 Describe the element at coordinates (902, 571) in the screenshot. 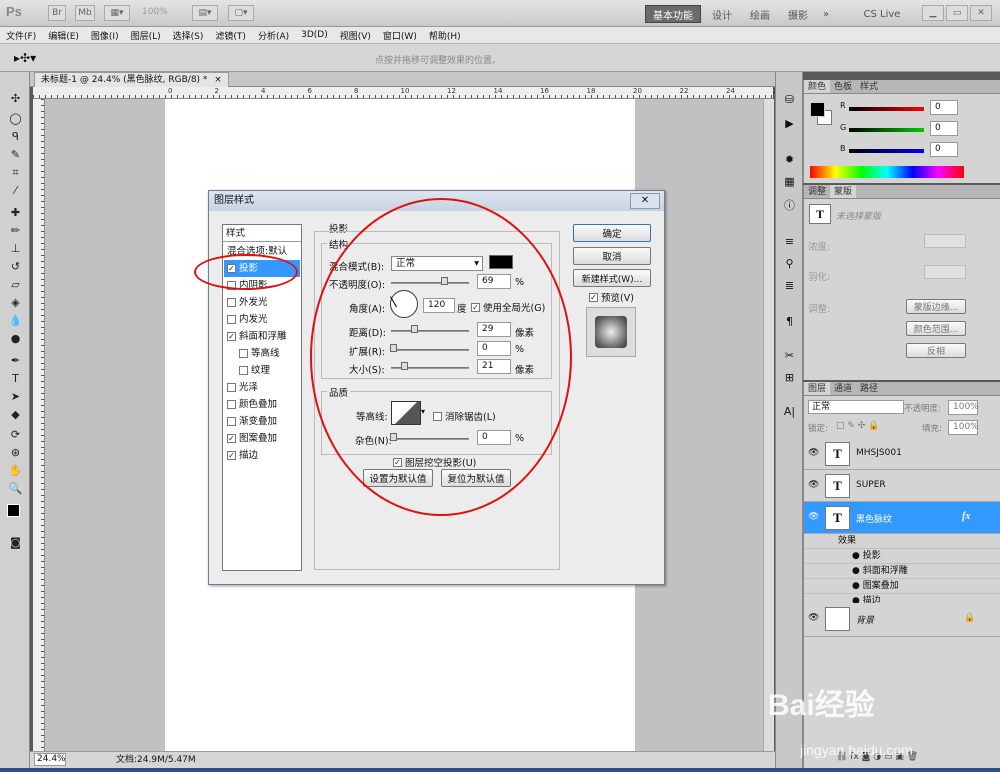

I see `effect-row: ● 斜面和浮雕` at that location.